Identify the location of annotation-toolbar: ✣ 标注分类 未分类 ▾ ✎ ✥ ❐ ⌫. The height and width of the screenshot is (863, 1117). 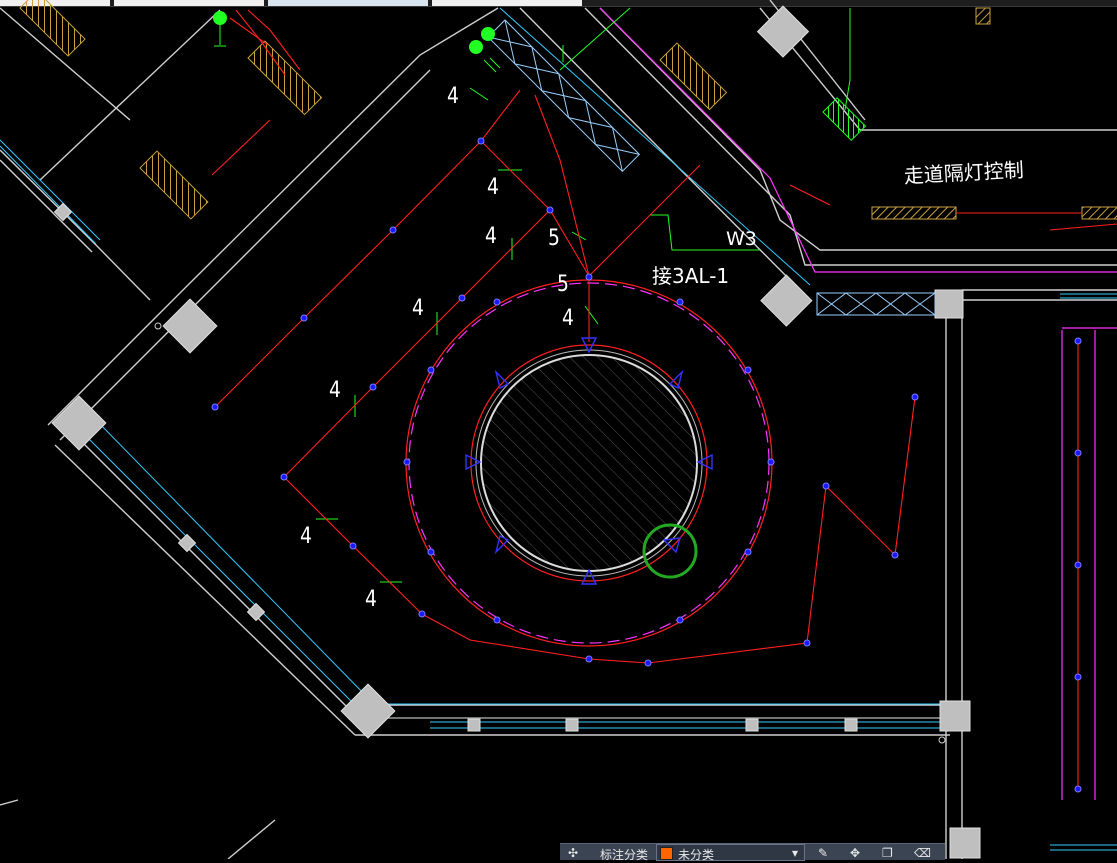
(752, 852).